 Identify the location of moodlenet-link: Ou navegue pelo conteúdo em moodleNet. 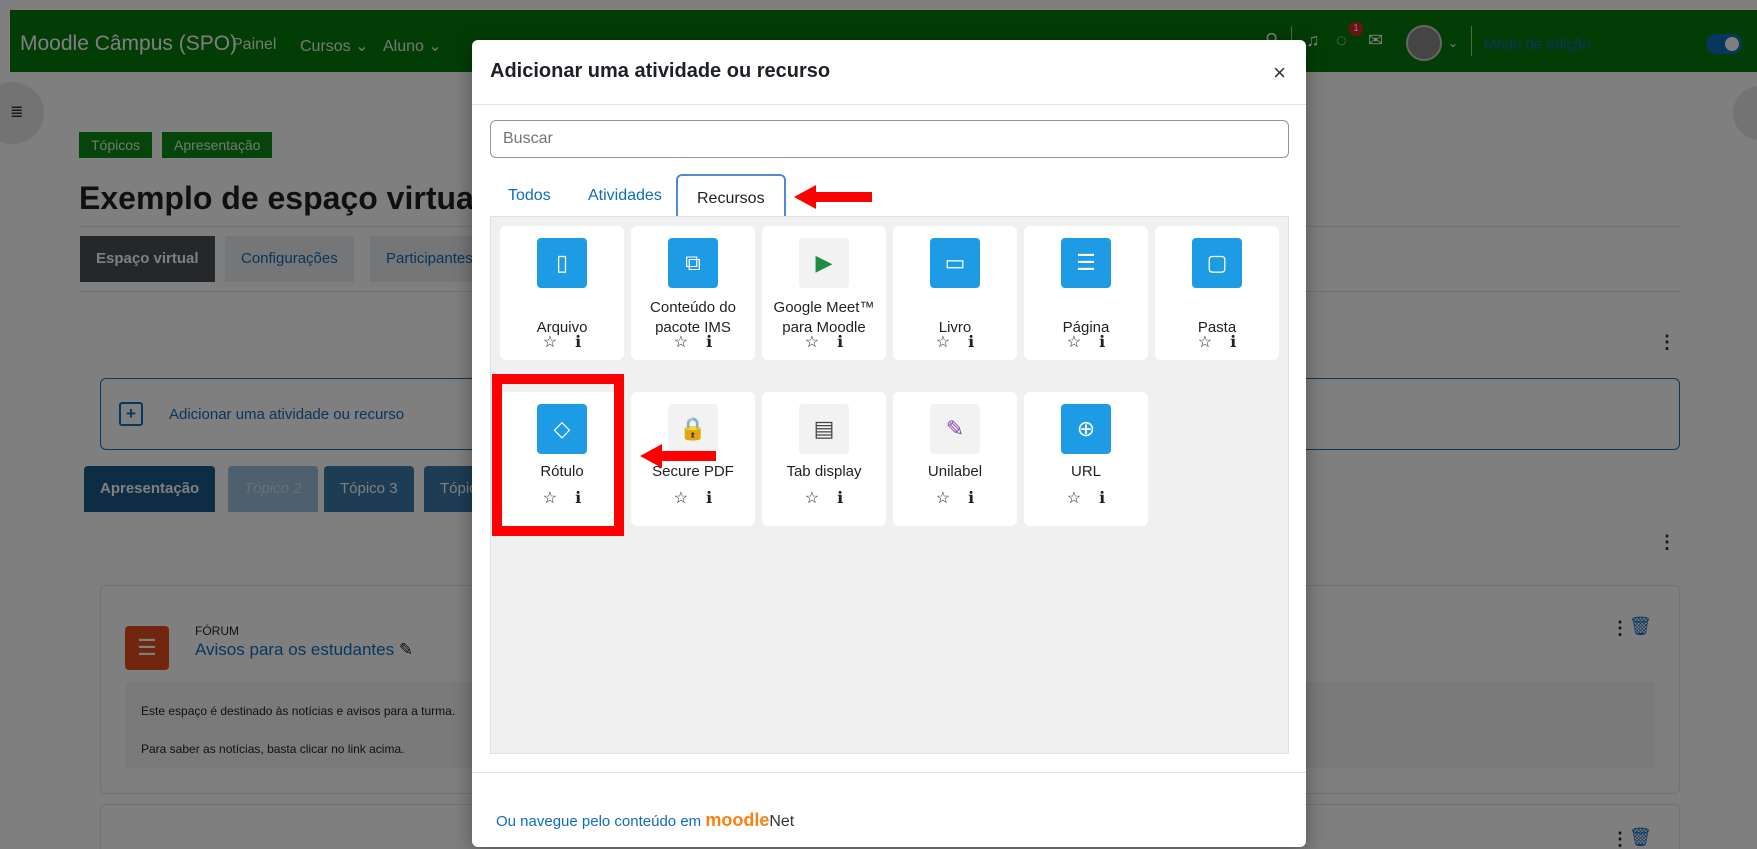
(645, 820).